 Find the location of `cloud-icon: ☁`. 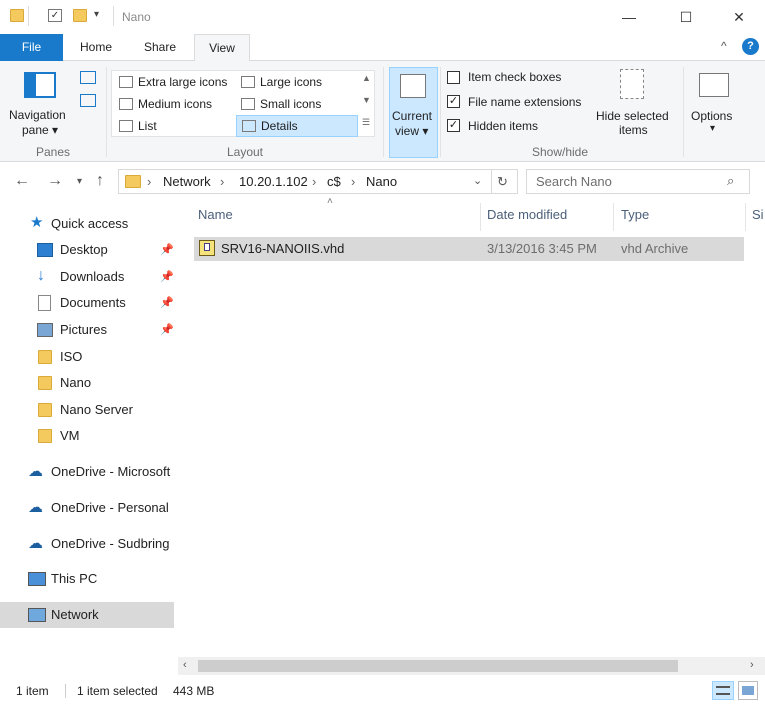

cloud-icon: ☁ is located at coordinates (35, 543).